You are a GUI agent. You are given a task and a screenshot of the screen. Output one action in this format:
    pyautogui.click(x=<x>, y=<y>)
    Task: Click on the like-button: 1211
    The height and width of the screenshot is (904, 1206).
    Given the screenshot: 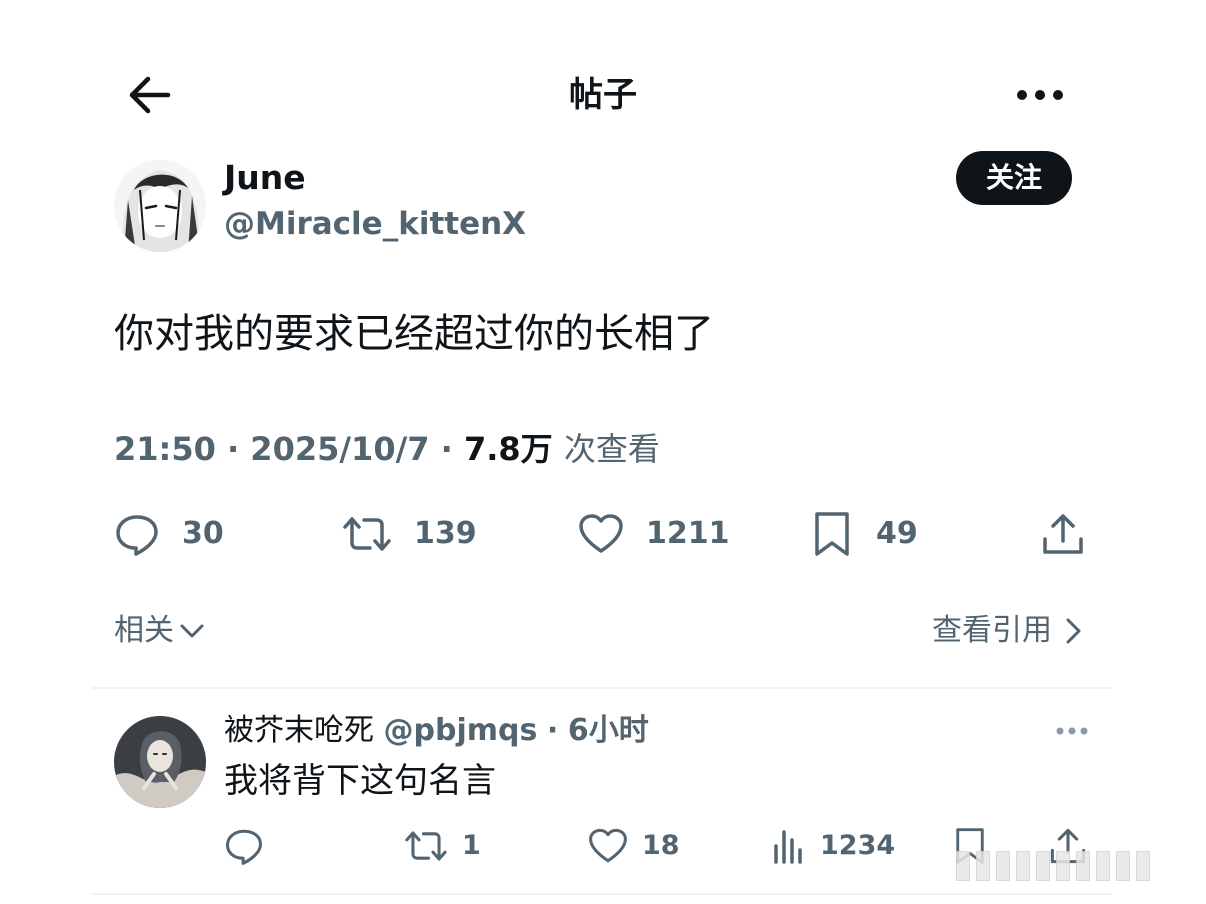 What is the action you would take?
    pyautogui.click(x=654, y=534)
    